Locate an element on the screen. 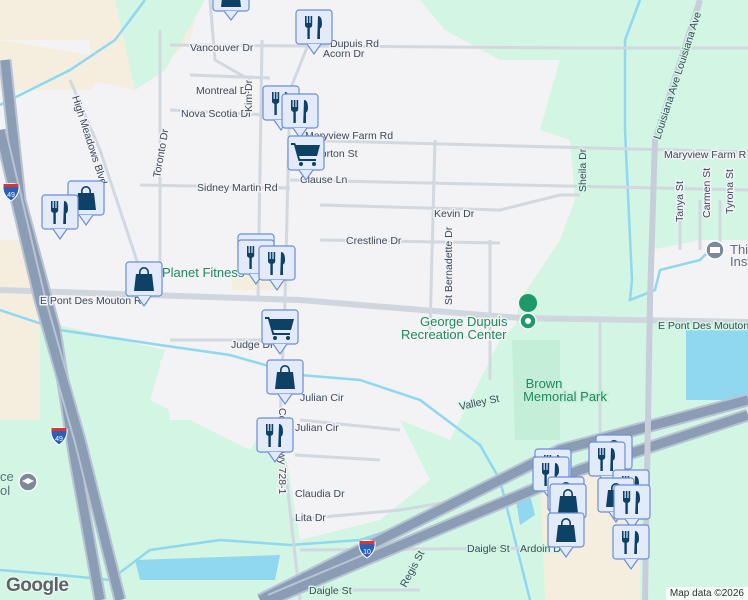 This screenshot has height=600, width=748. street-label: Nova Scotia Dr is located at coordinates (216, 114).